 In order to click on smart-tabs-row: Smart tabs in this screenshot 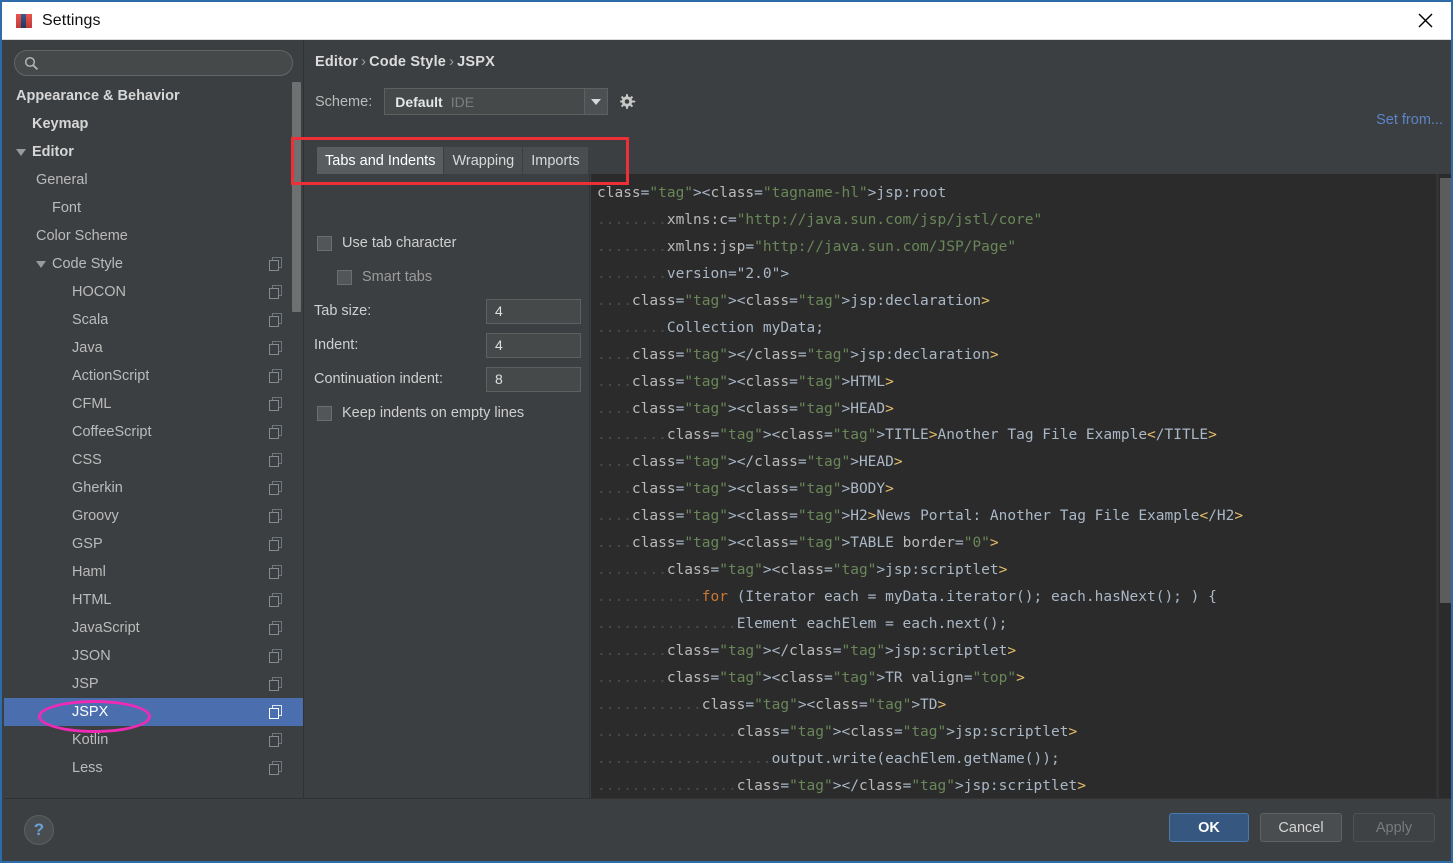, I will do `click(447, 277)`.